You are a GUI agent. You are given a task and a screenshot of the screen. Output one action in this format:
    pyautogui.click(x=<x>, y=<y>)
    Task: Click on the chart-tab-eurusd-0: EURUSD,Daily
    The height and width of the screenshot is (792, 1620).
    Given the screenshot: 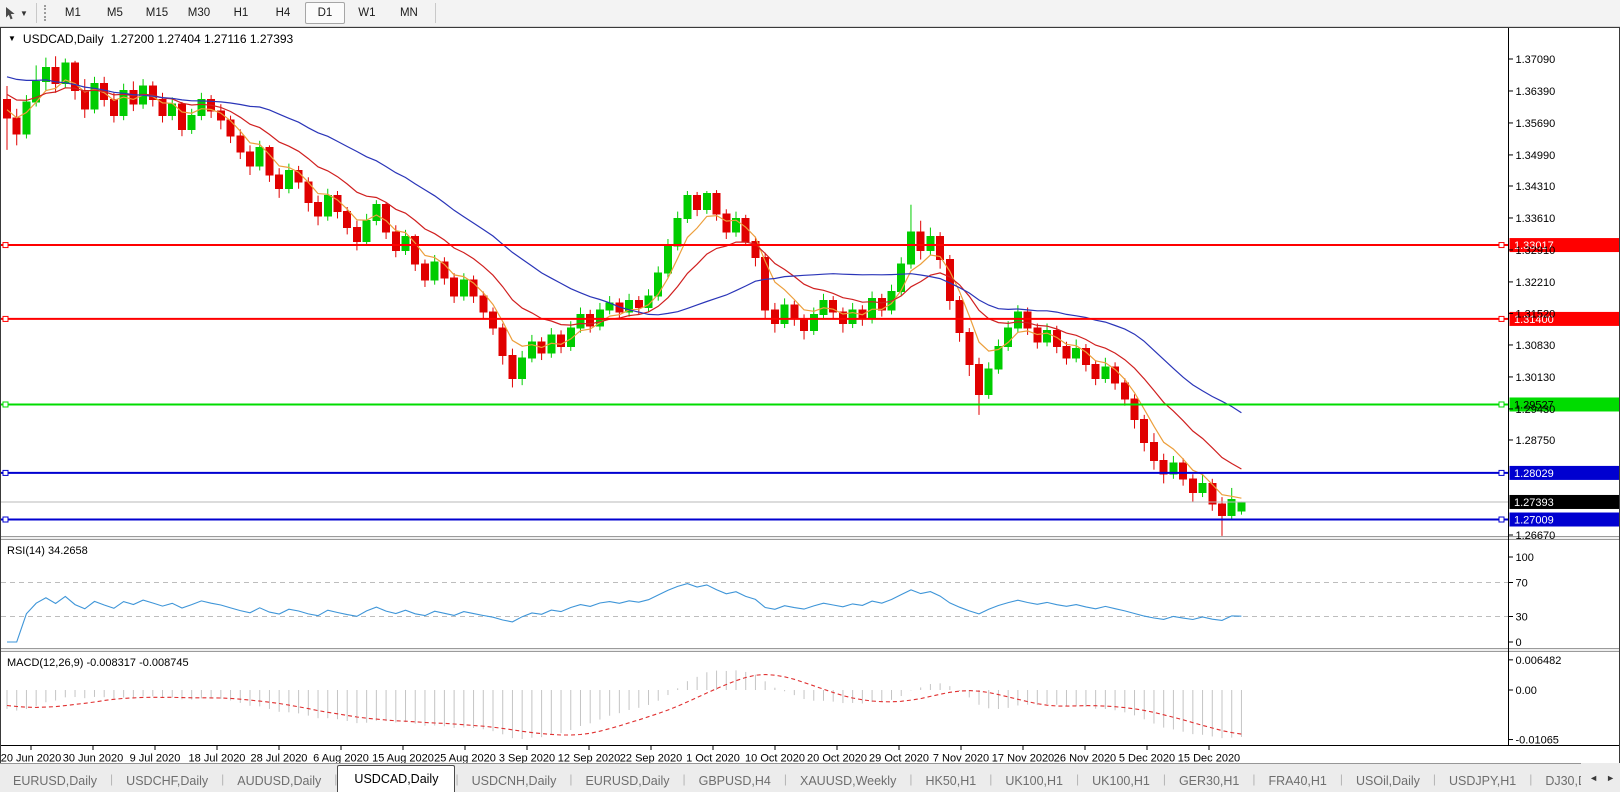 What is the action you would take?
    pyautogui.click(x=55, y=780)
    